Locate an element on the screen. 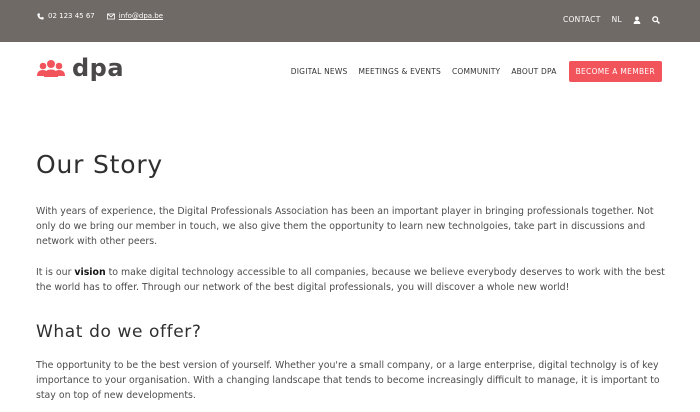 The height and width of the screenshot is (412, 700). search-button is located at coordinates (656, 19).